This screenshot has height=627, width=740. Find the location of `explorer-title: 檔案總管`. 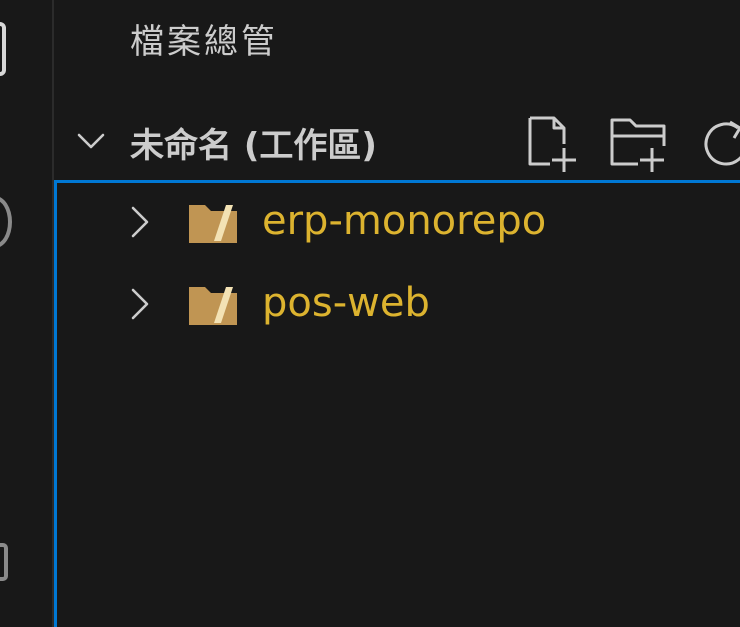

explorer-title: 檔案總管 is located at coordinates (204, 42).